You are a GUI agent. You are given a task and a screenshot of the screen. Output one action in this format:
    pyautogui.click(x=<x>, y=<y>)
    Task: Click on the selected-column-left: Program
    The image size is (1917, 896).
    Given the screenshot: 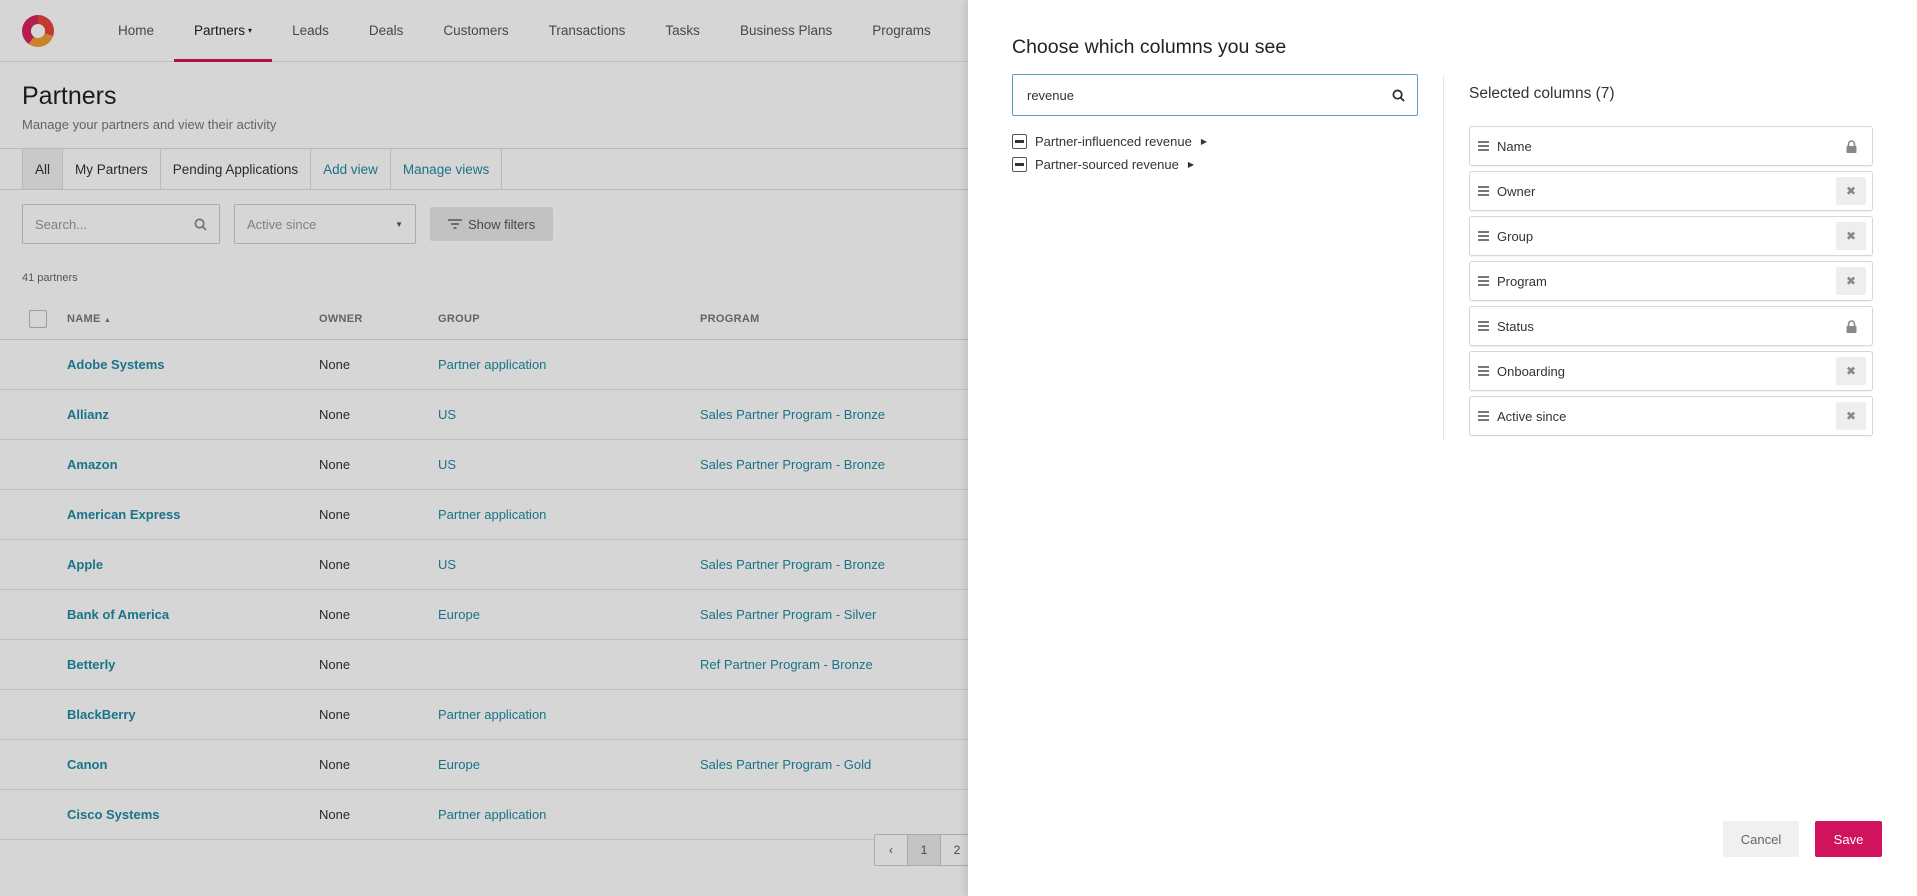 What is the action you would take?
    pyautogui.click(x=1512, y=281)
    